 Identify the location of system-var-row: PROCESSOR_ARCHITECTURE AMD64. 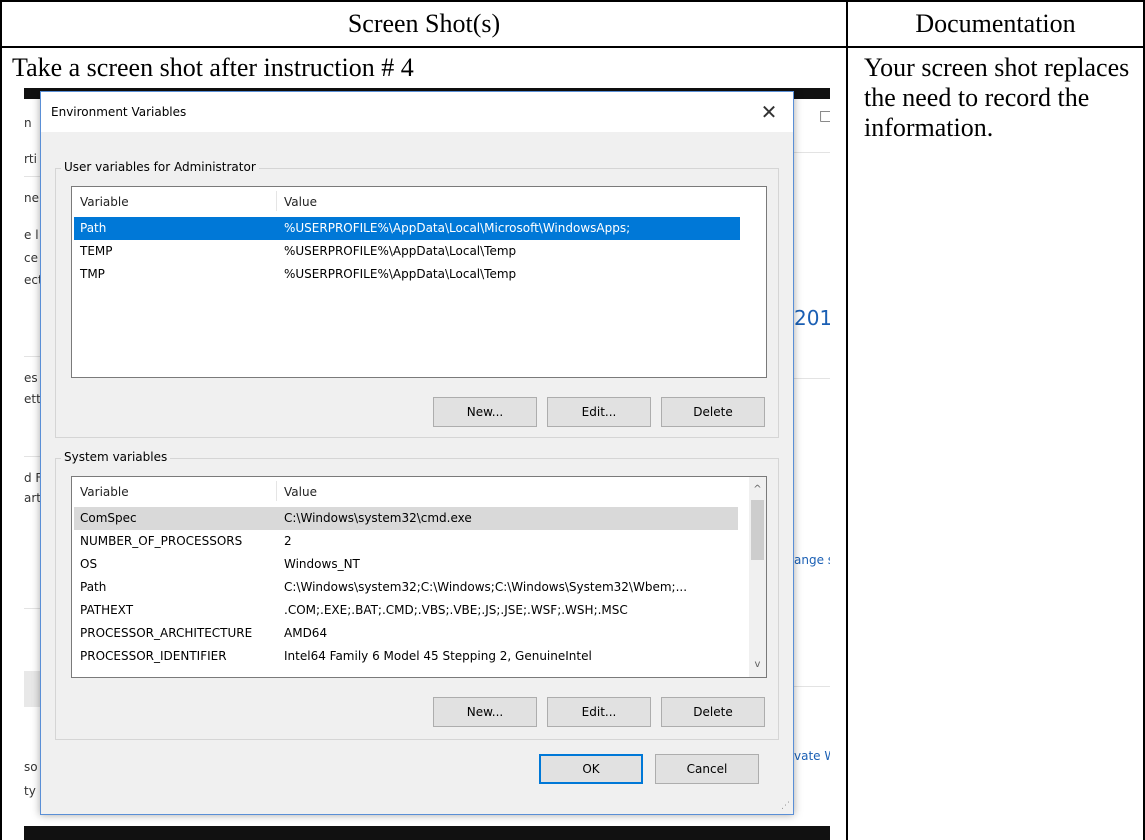
(406, 633).